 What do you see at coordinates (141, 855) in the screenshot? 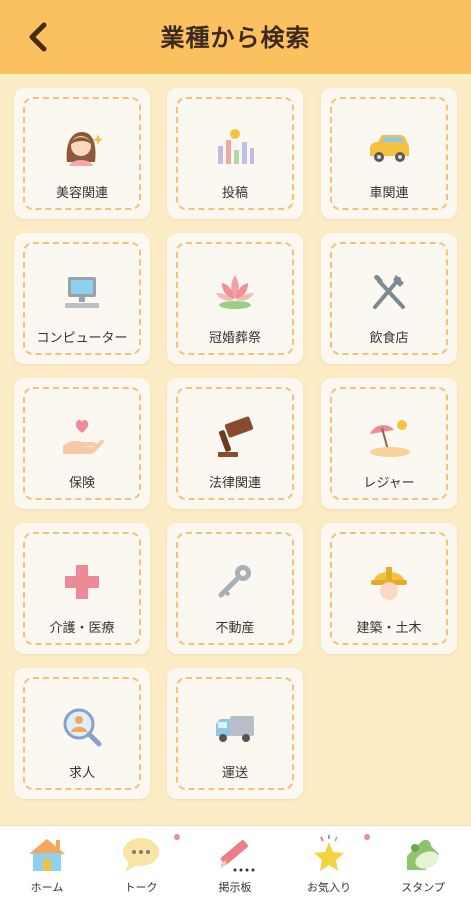
I see `chat-bubble-icon` at bounding box center [141, 855].